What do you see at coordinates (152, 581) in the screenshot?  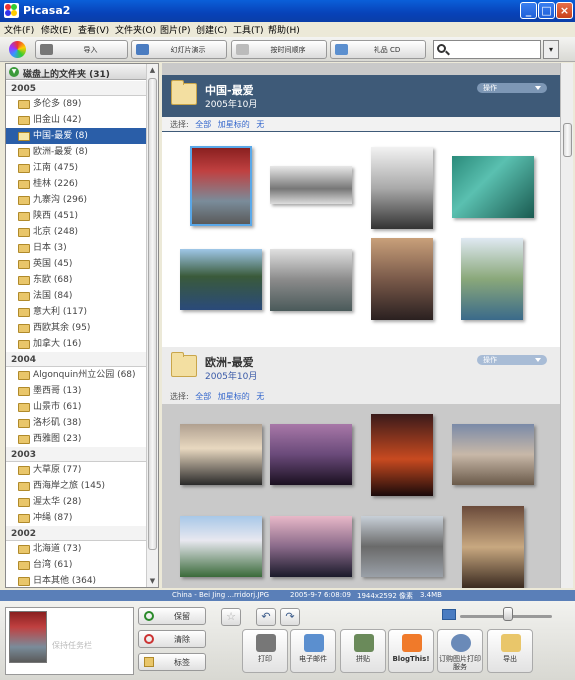 I see `scroll-down-icon: ▼` at bounding box center [152, 581].